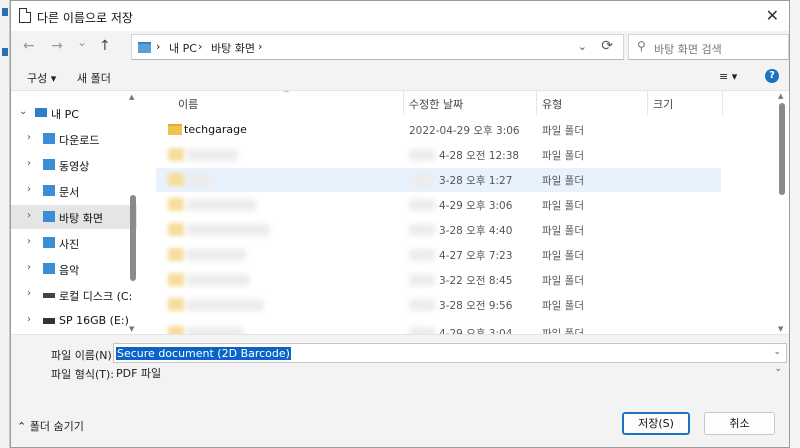 This screenshot has width=800, height=448. I want to click on file-row: 4-29 오후 3:04 파일 폴더, so click(438, 327).